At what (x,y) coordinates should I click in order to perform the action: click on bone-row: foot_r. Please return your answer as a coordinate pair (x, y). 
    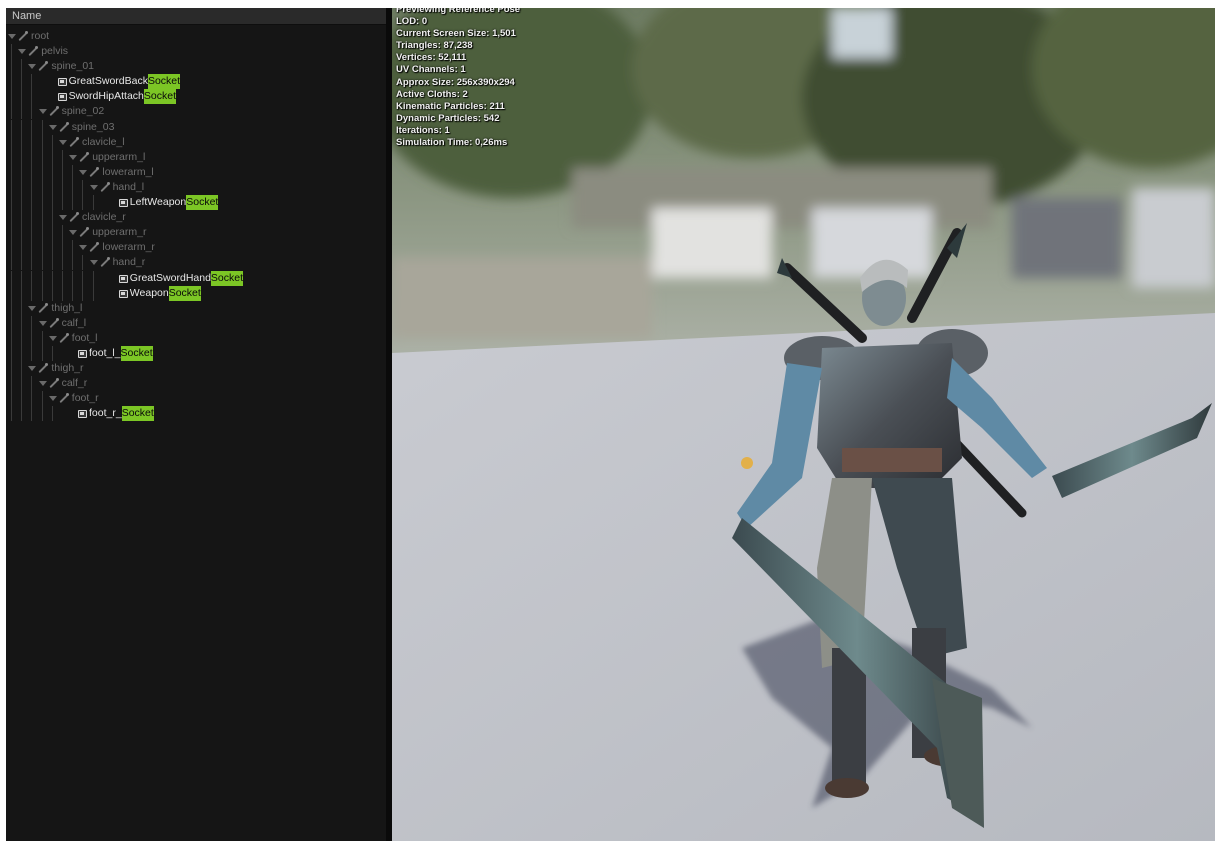
    Looking at the image, I should click on (196, 399).